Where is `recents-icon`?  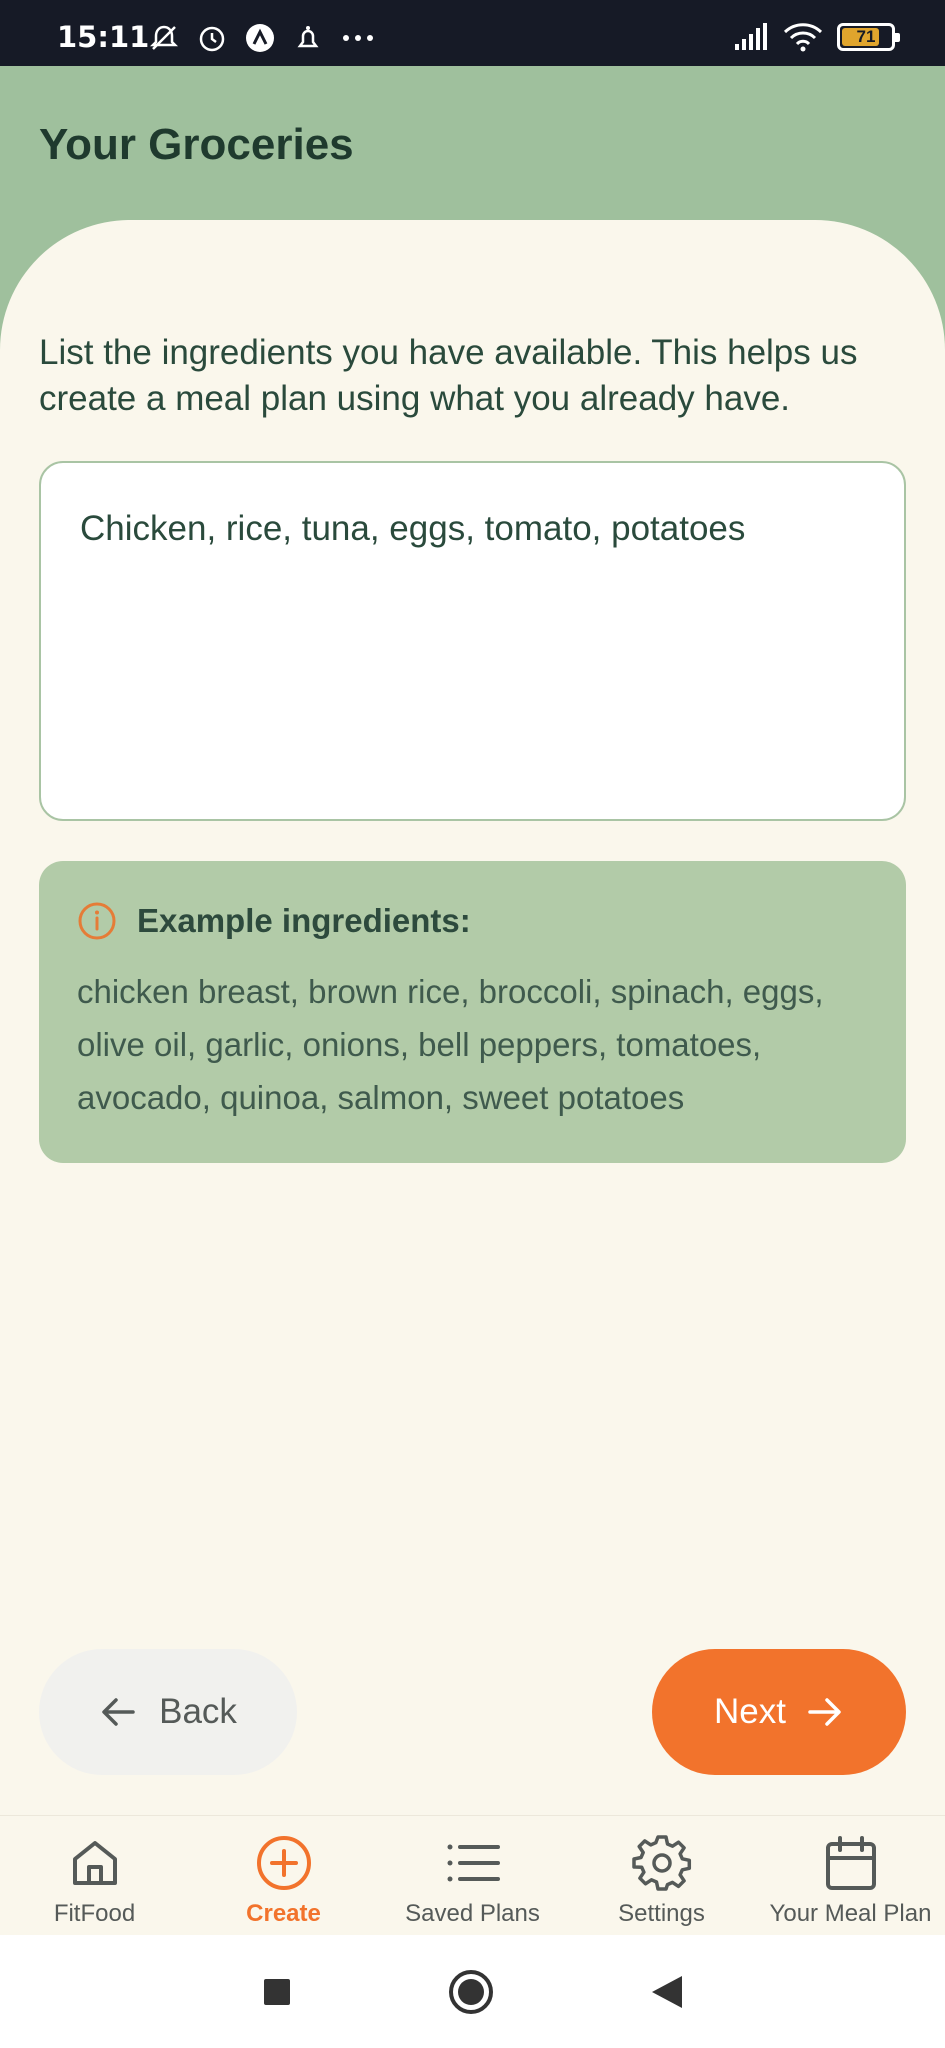
recents-icon is located at coordinates (277, 1992).